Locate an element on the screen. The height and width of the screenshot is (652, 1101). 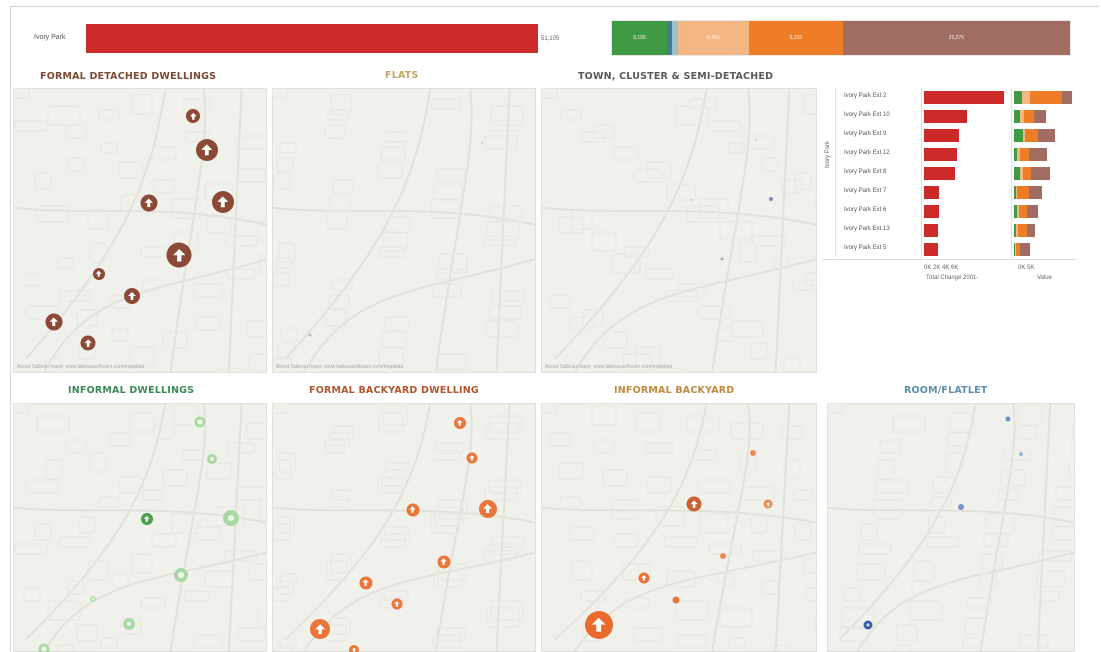
header-stack-segment: 22,276 is located at coordinates (956, 38).